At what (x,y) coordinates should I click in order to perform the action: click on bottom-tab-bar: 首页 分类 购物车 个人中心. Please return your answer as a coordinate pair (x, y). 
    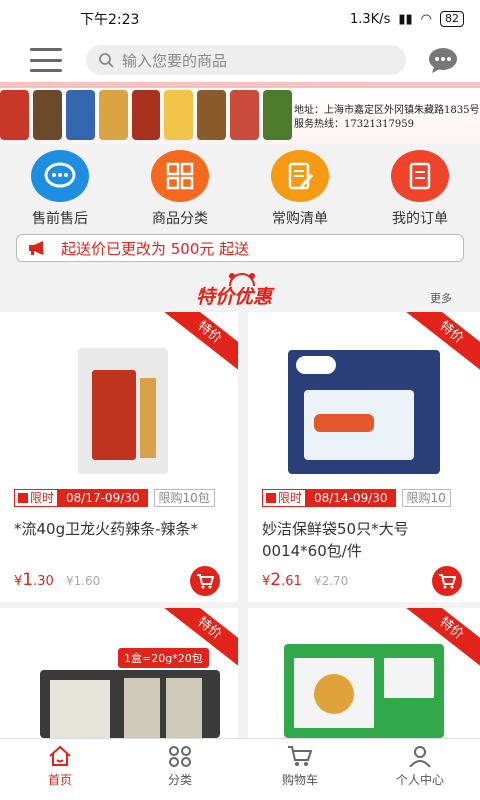
    Looking at the image, I should click on (240, 769).